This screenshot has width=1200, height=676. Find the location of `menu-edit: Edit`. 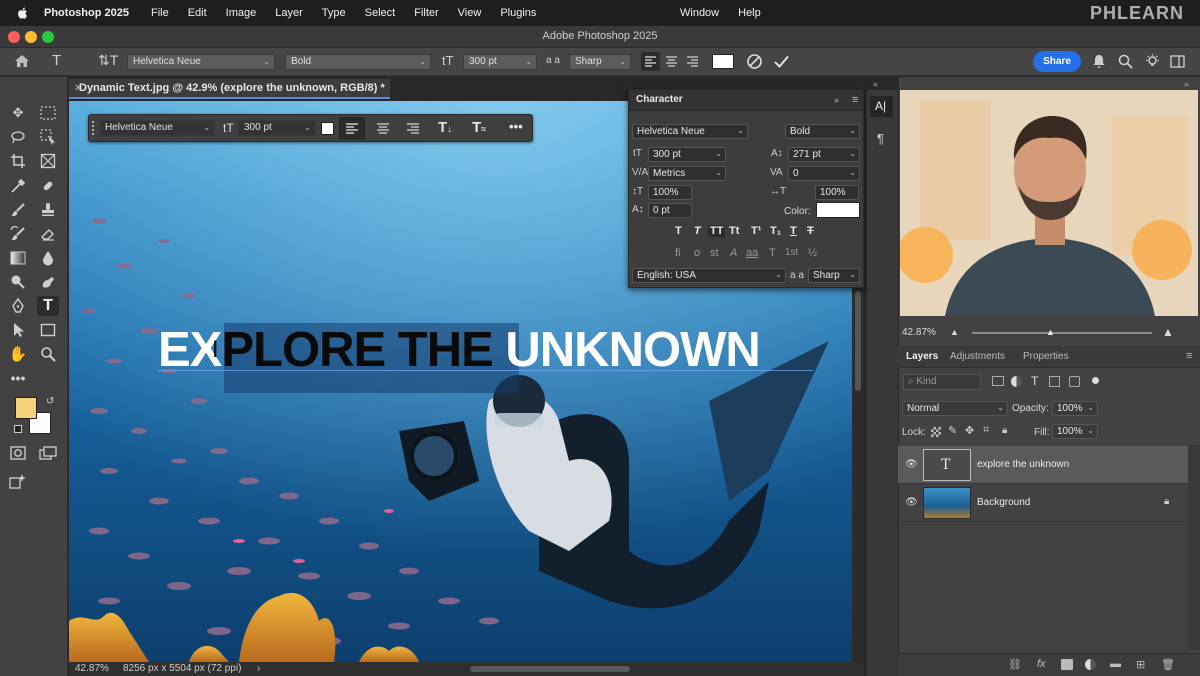

menu-edit: Edit is located at coordinates (197, 13).